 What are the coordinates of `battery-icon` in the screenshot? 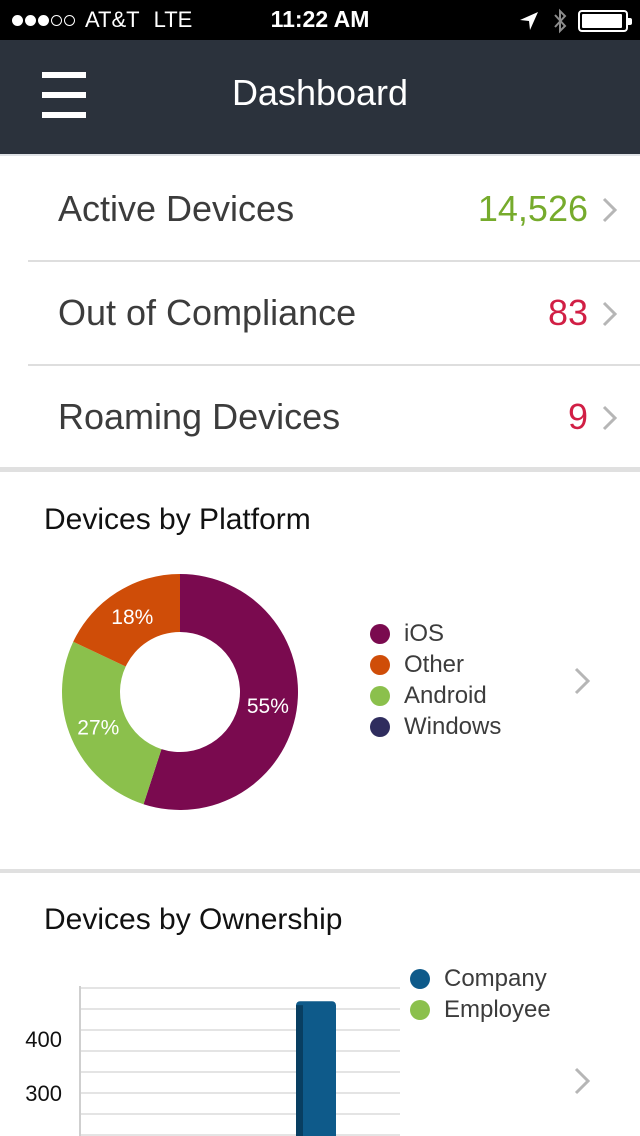 It's located at (605, 21).